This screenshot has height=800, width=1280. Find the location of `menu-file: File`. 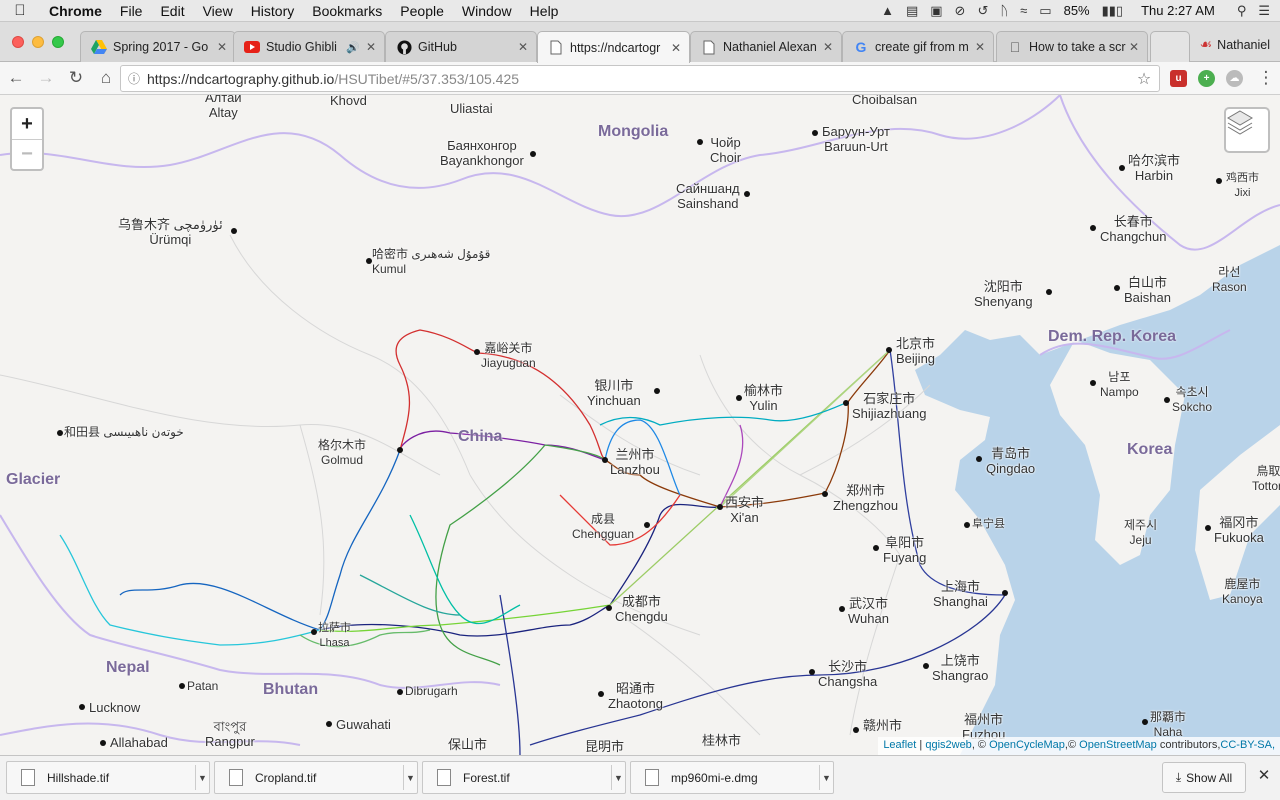

menu-file: File is located at coordinates (131, 11).